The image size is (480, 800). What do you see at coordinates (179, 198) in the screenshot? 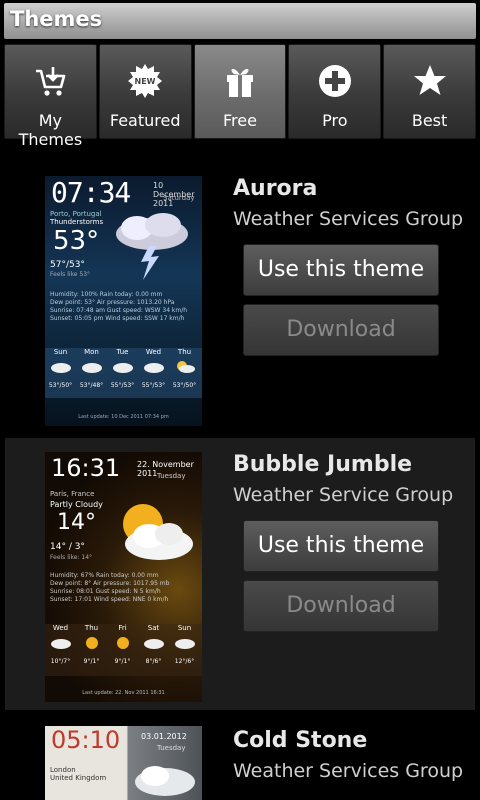
I see `preview-day: Saturday` at bounding box center [179, 198].